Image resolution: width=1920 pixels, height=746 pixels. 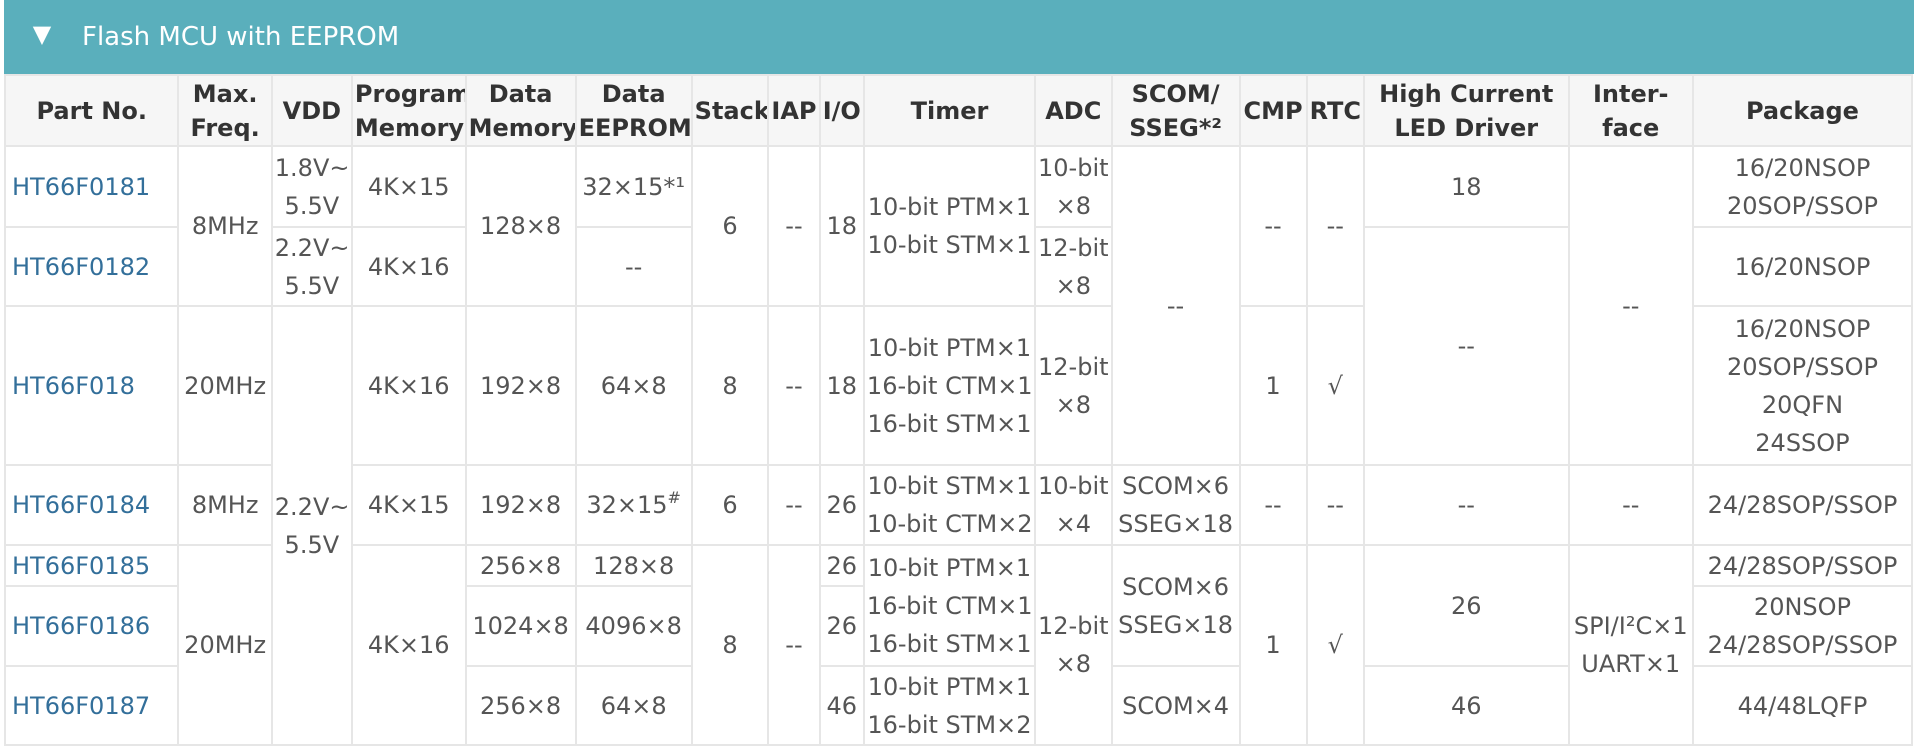 I want to click on part-link: HT66F0185, so click(x=81, y=566).